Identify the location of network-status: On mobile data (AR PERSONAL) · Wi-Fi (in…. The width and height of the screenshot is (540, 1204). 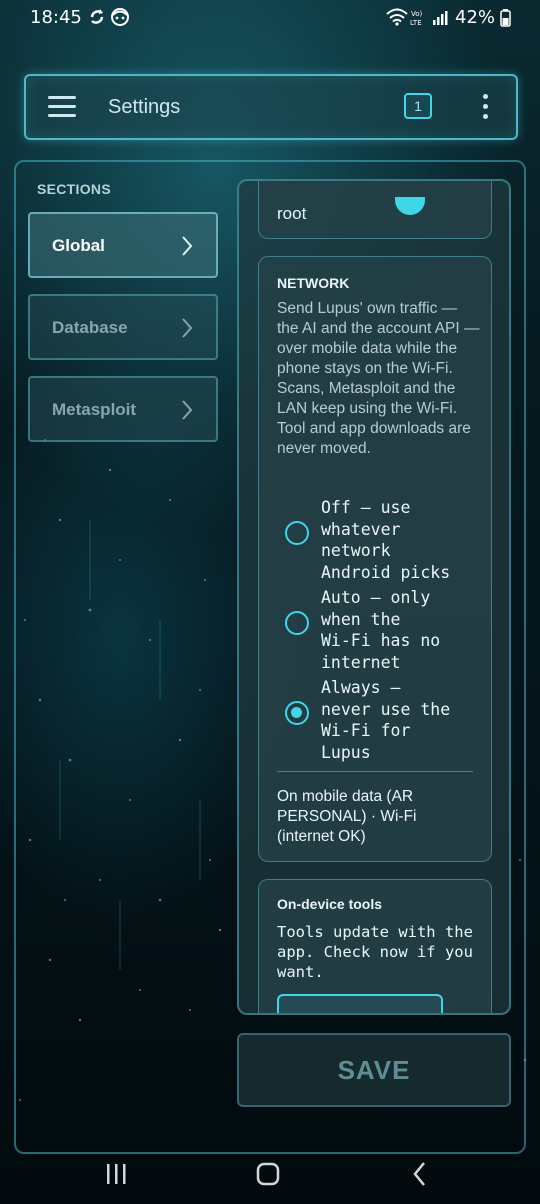
(347, 816).